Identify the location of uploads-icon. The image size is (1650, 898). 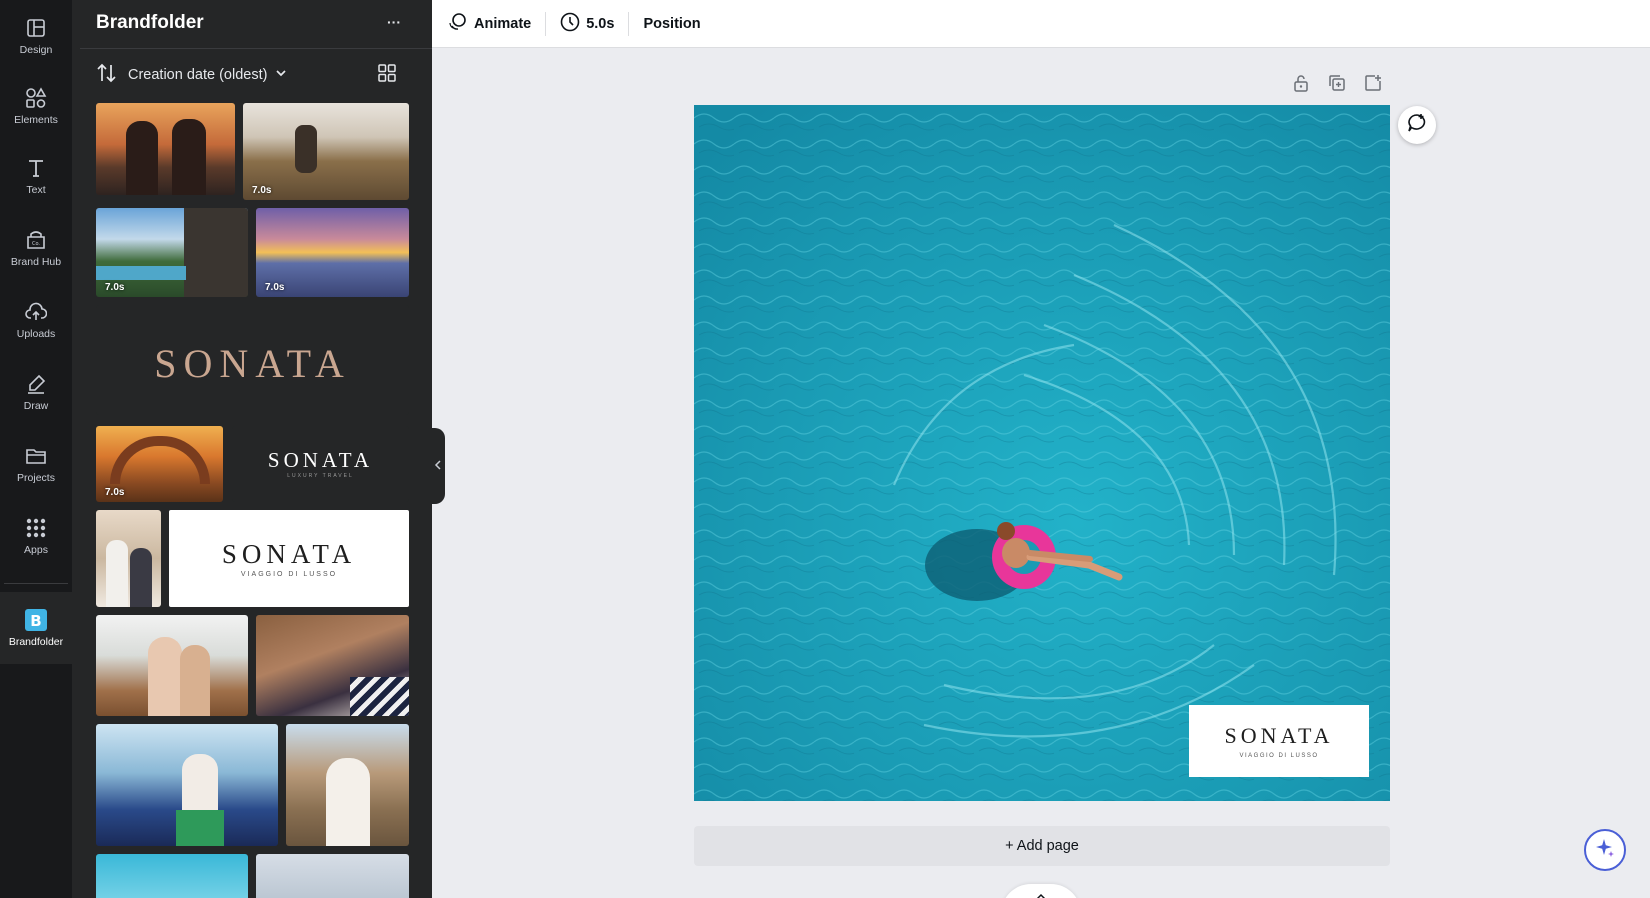
(36, 312).